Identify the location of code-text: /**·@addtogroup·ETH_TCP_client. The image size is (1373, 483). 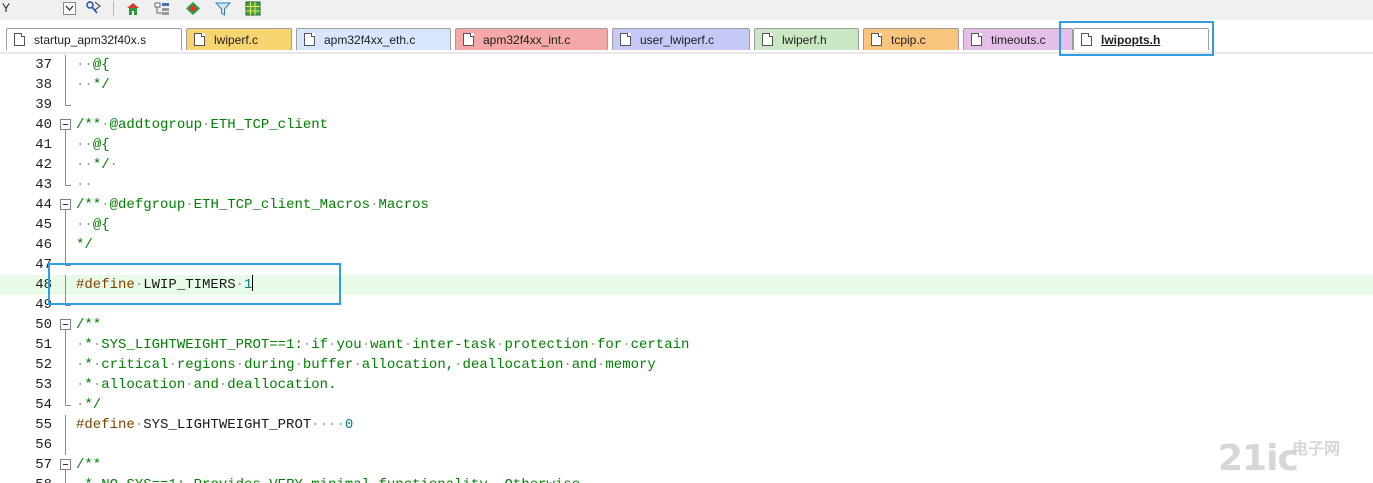
(202, 125).